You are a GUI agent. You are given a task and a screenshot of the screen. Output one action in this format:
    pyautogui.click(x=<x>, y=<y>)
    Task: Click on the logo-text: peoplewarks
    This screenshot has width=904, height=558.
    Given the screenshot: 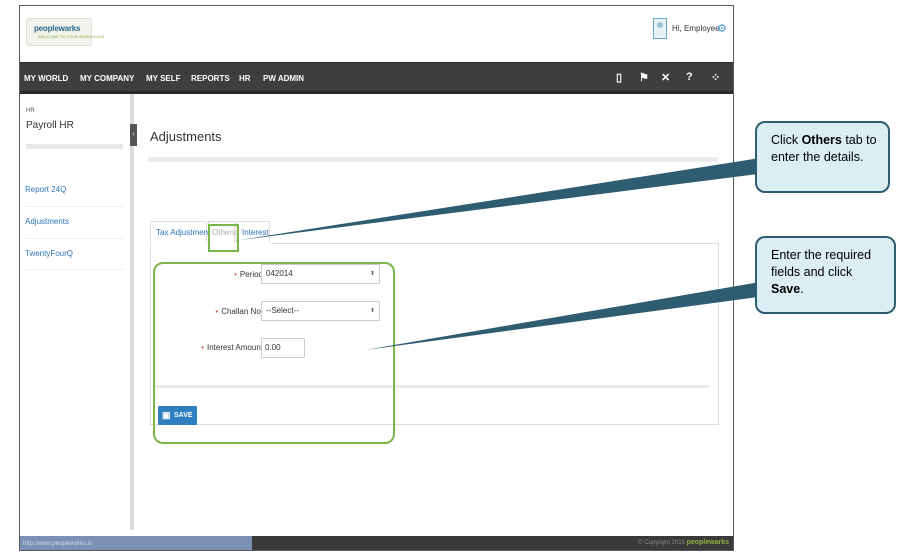 What is the action you would take?
    pyautogui.click(x=57, y=28)
    